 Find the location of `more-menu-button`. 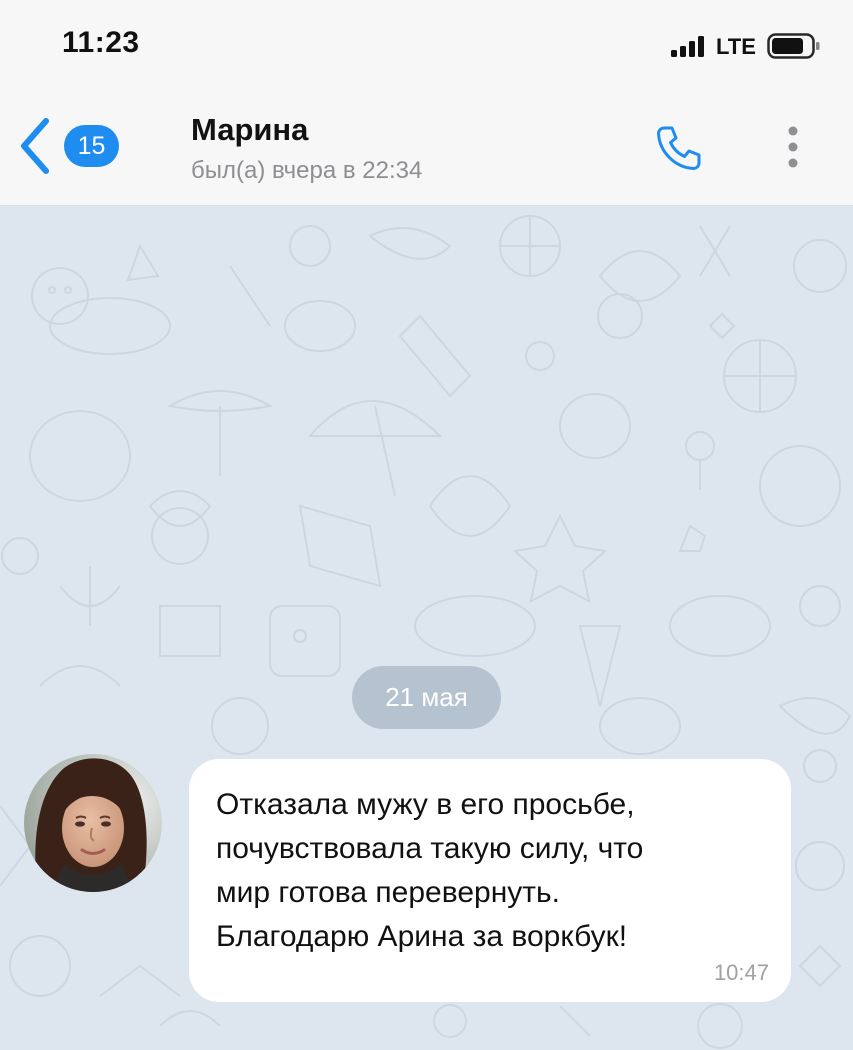

more-menu-button is located at coordinates (793, 148).